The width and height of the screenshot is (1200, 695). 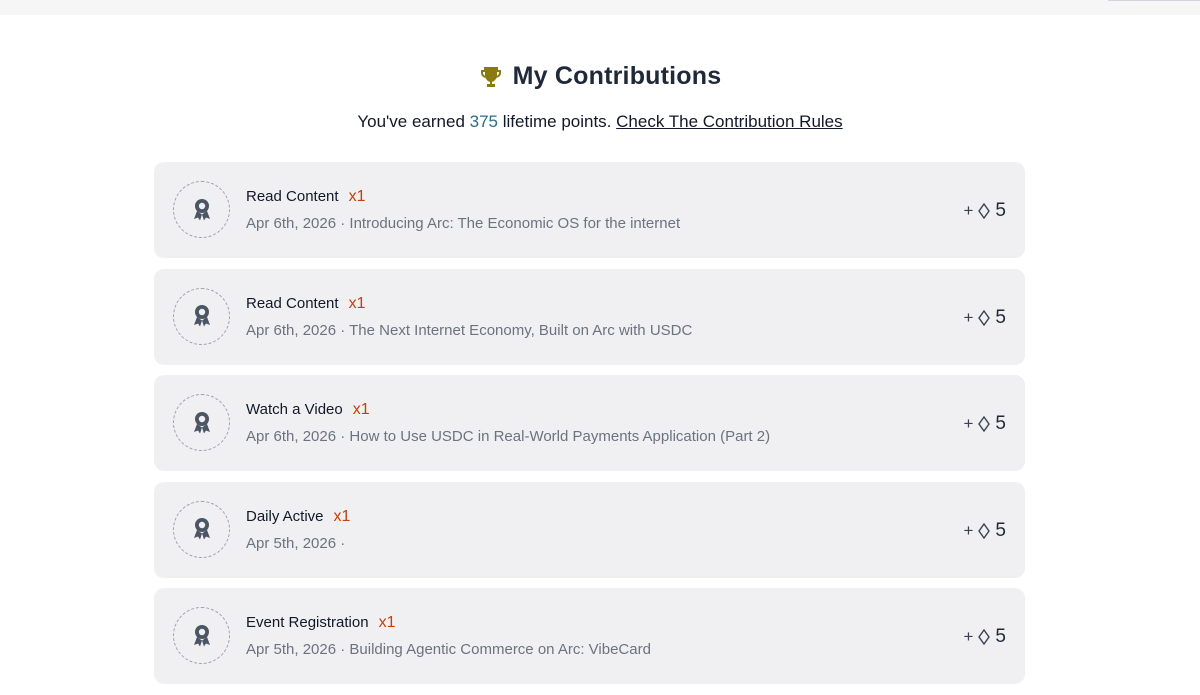 What do you see at coordinates (307, 622) in the screenshot?
I see `activity-title: Event Registration` at bounding box center [307, 622].